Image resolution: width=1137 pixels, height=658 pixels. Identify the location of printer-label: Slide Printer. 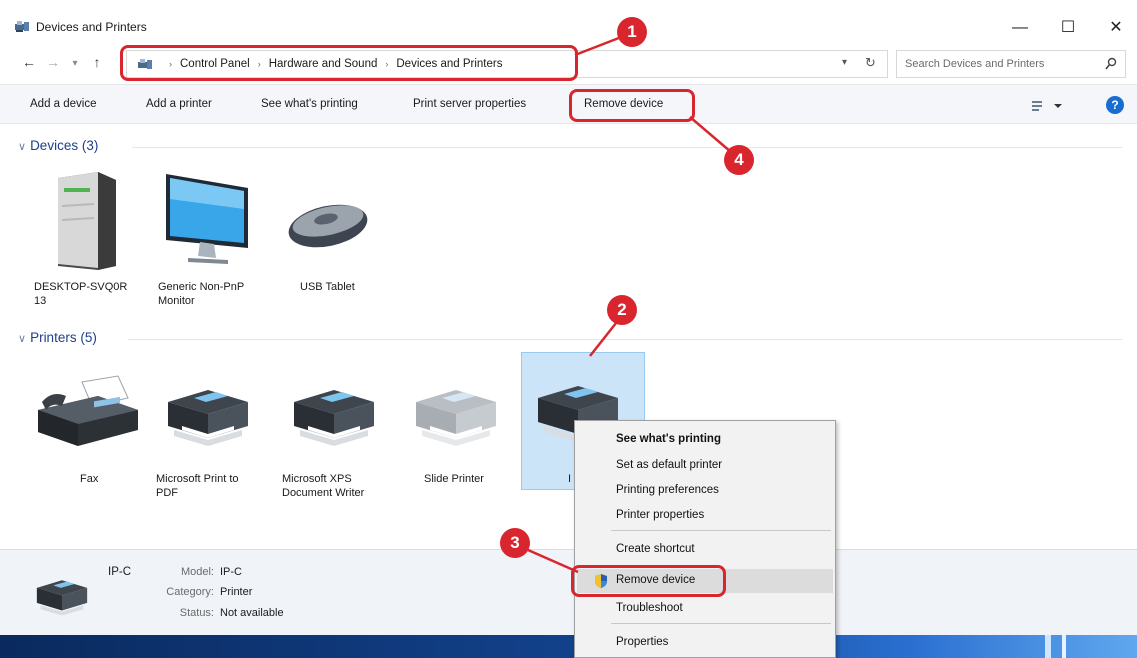
(454, 479).